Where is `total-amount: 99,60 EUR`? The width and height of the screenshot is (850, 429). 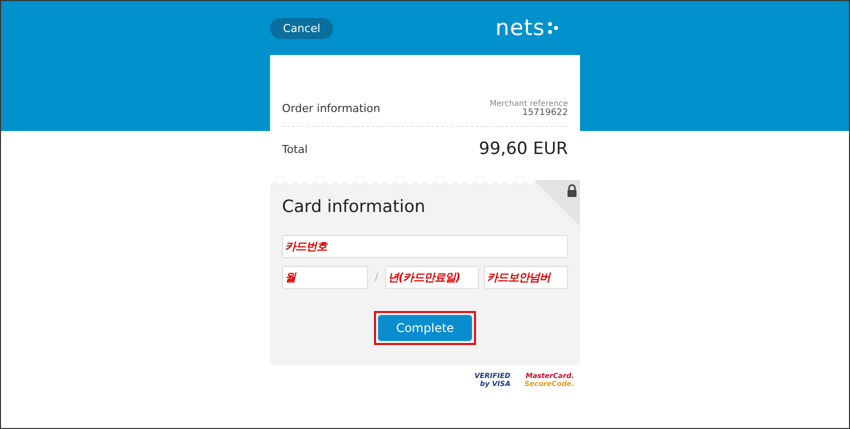
total-amount: 99,60 EUR is located at coordinates (523, 149).